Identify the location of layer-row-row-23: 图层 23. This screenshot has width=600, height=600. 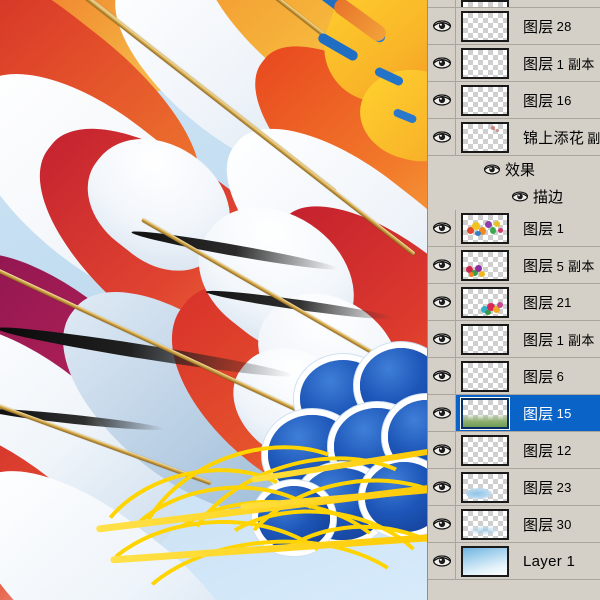
(514, 487).